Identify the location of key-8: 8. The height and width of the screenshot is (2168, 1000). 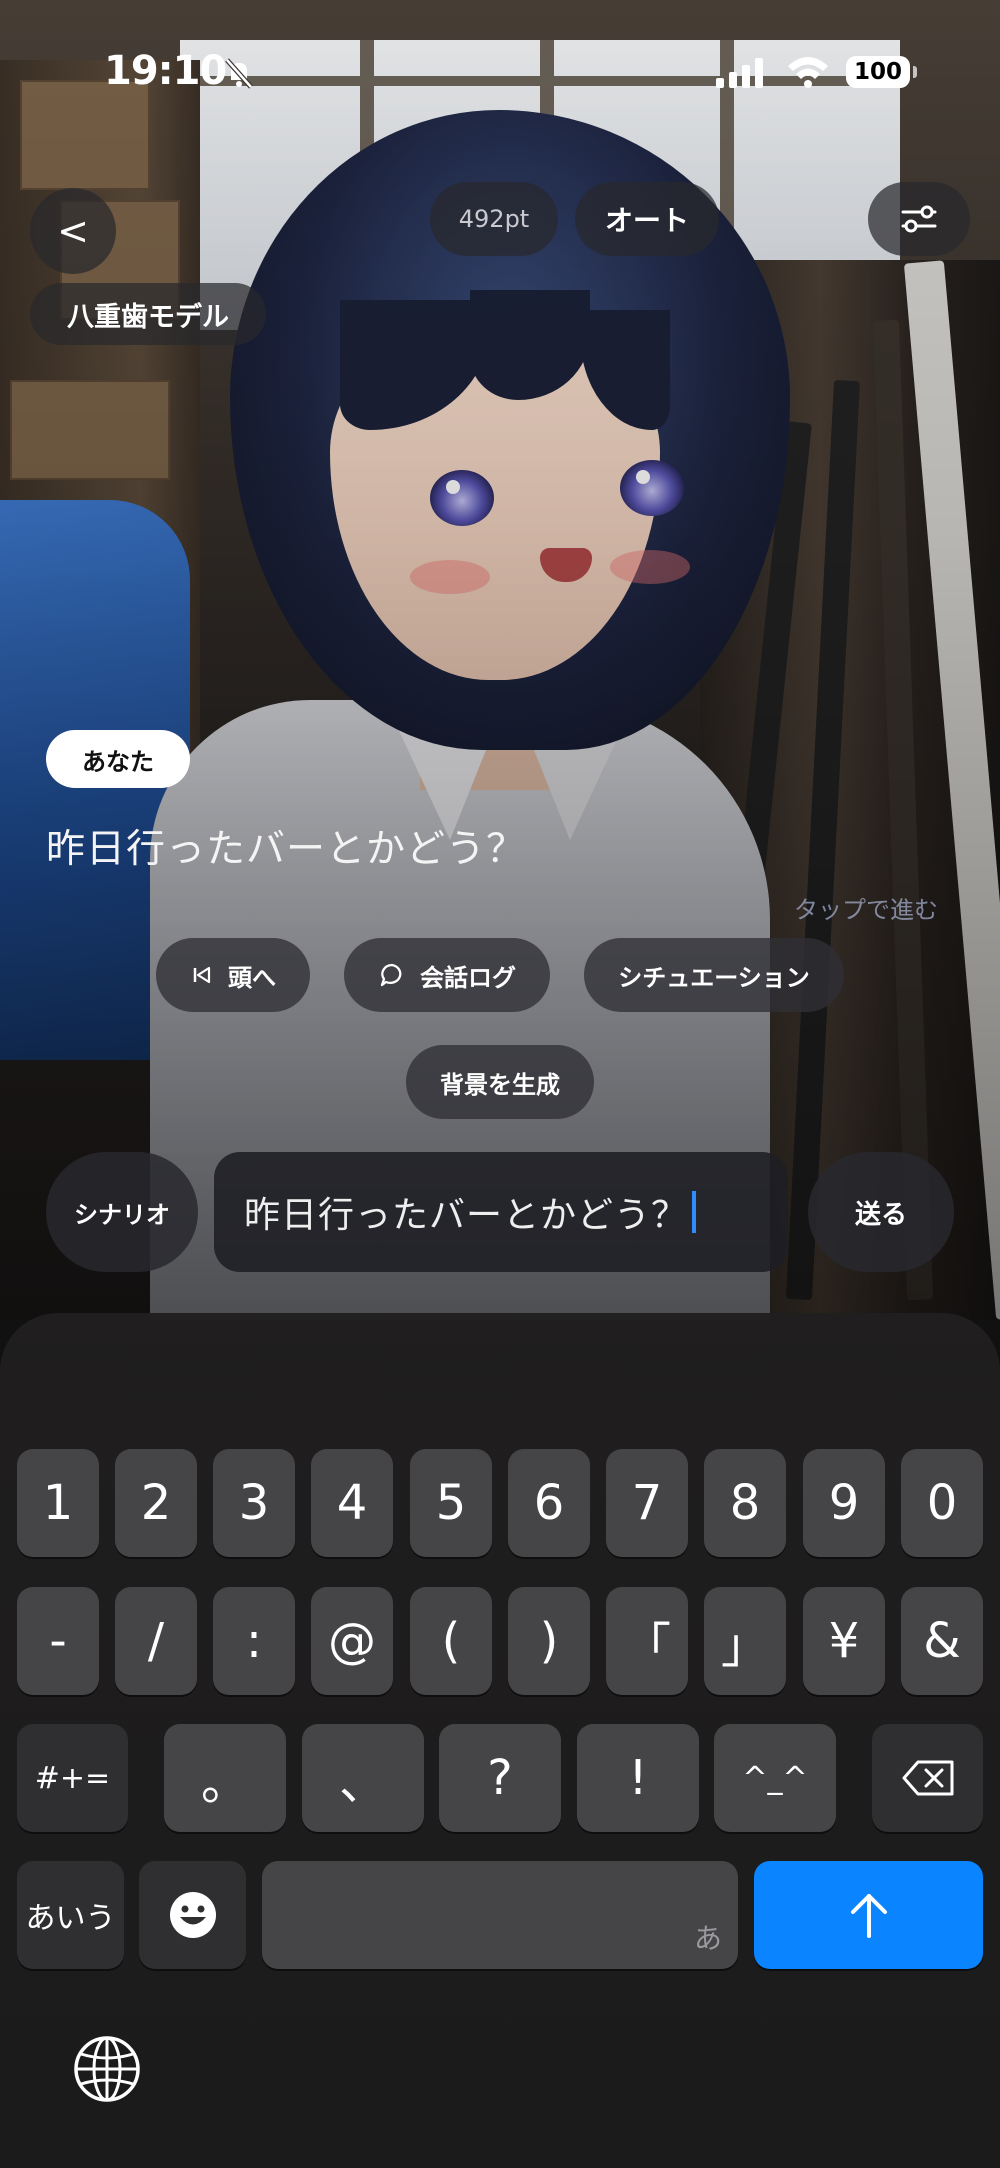
(745, 1503).